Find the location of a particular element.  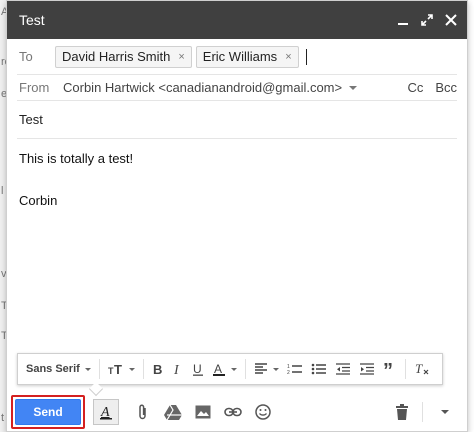

compose-titlebar: Test is located at coordinates (237, 20).